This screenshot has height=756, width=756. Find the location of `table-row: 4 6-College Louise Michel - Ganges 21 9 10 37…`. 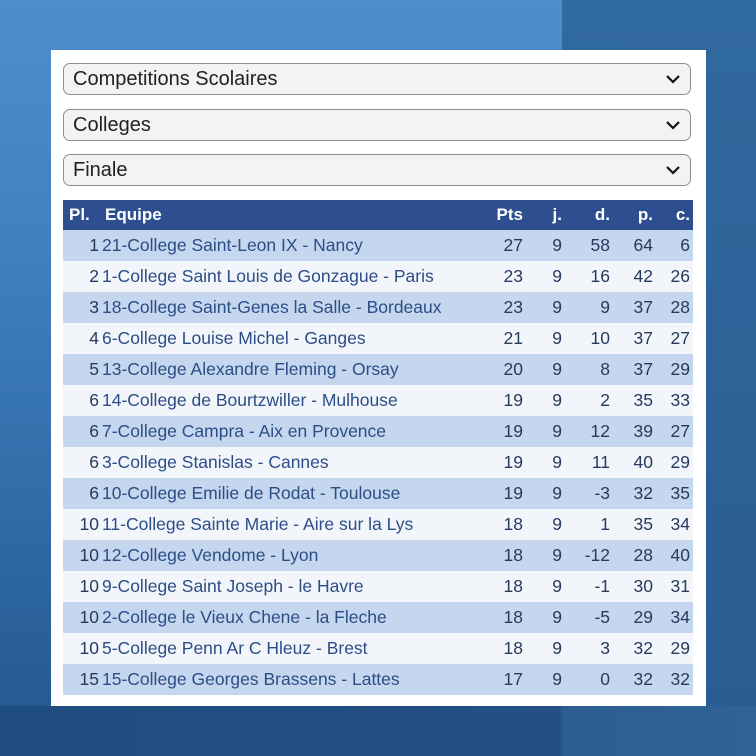

table-row: 4 6-College Louise Michel - Ganges 21 9 10 37… is located at coordinates (378, 338).